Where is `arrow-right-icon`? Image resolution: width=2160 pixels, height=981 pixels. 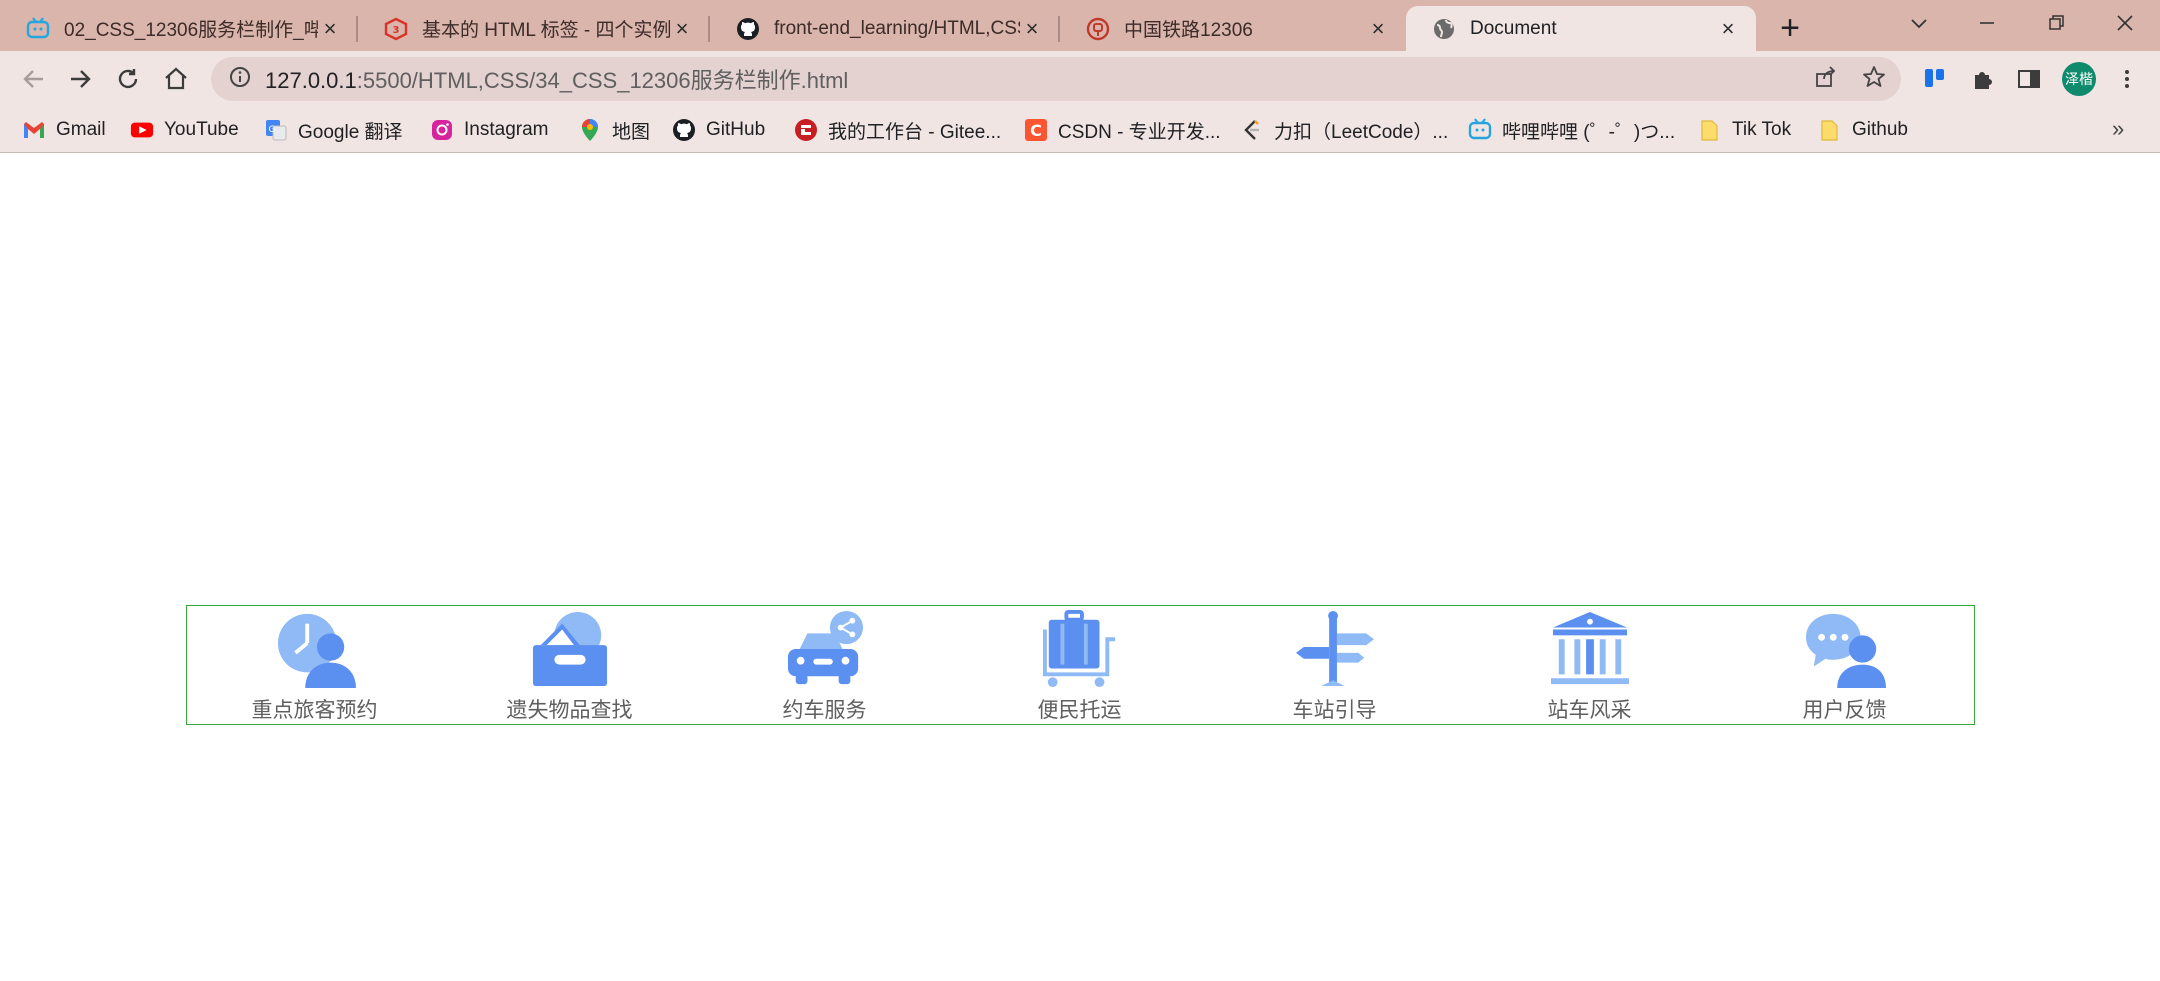 arrow-right-icon is located at coordinates (81, 79).